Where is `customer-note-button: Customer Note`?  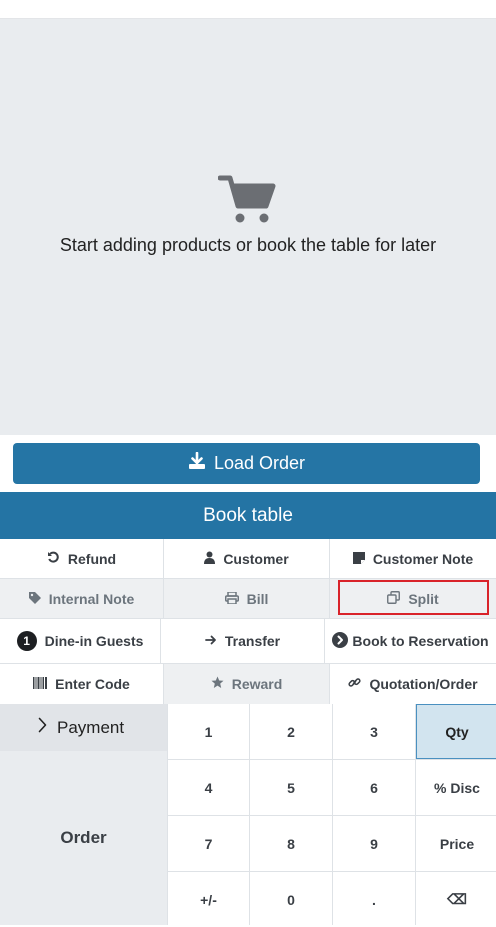
customer-note-button: Customer Note is located at coordinates (413, 558).